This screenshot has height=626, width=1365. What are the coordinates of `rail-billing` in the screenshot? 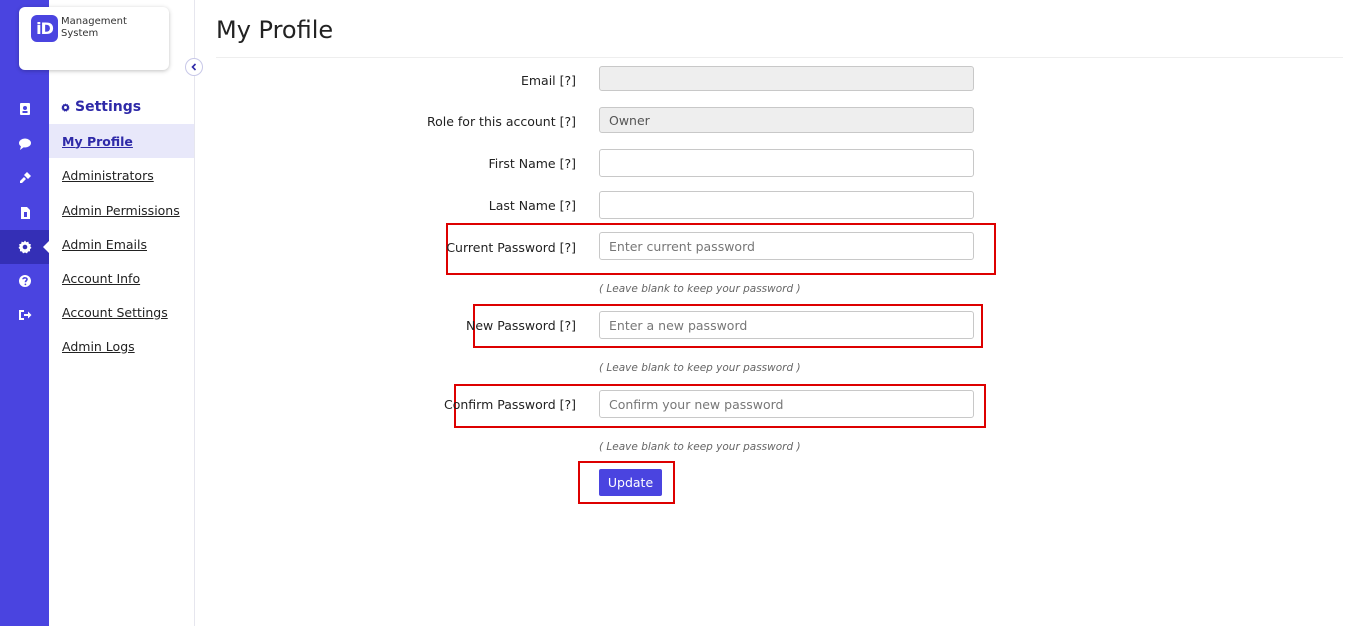 It's located at (24, 213).